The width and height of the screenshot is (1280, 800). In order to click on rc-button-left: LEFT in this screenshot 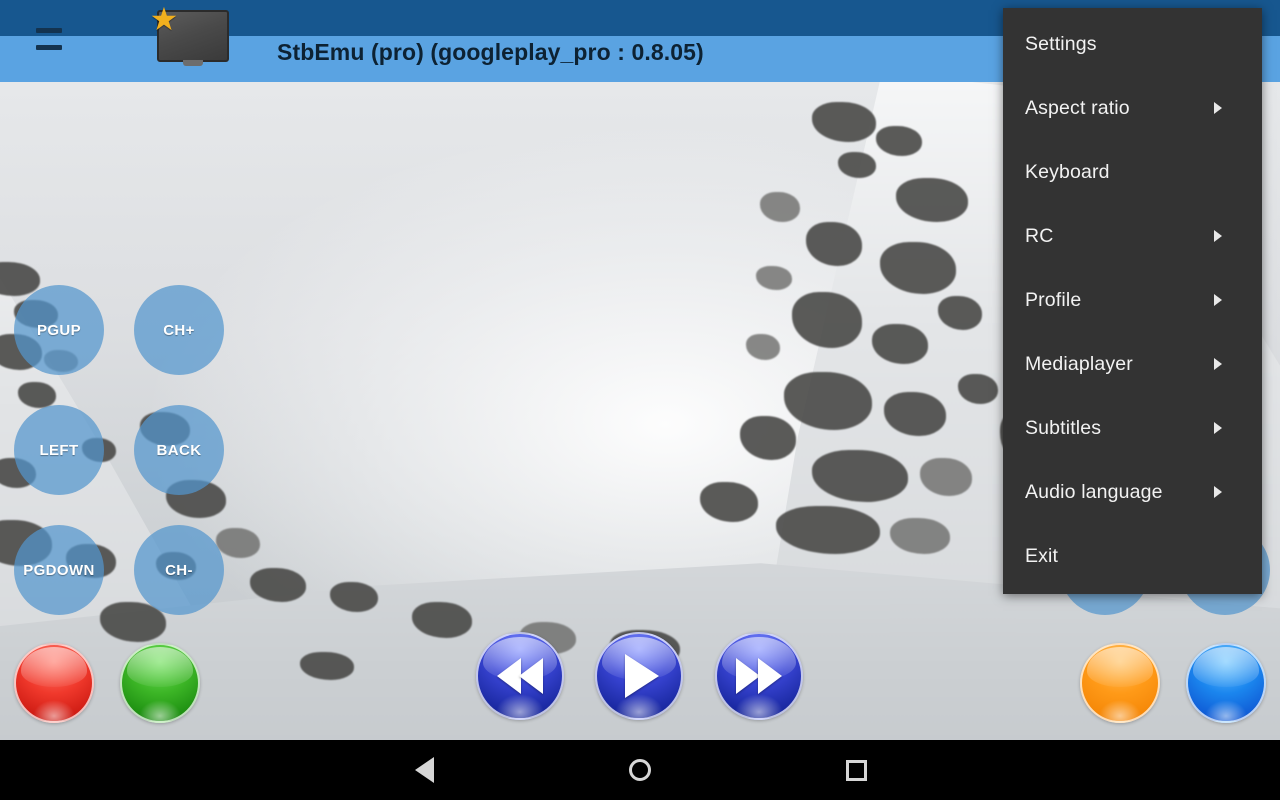, I will do `click(59, 450)`.